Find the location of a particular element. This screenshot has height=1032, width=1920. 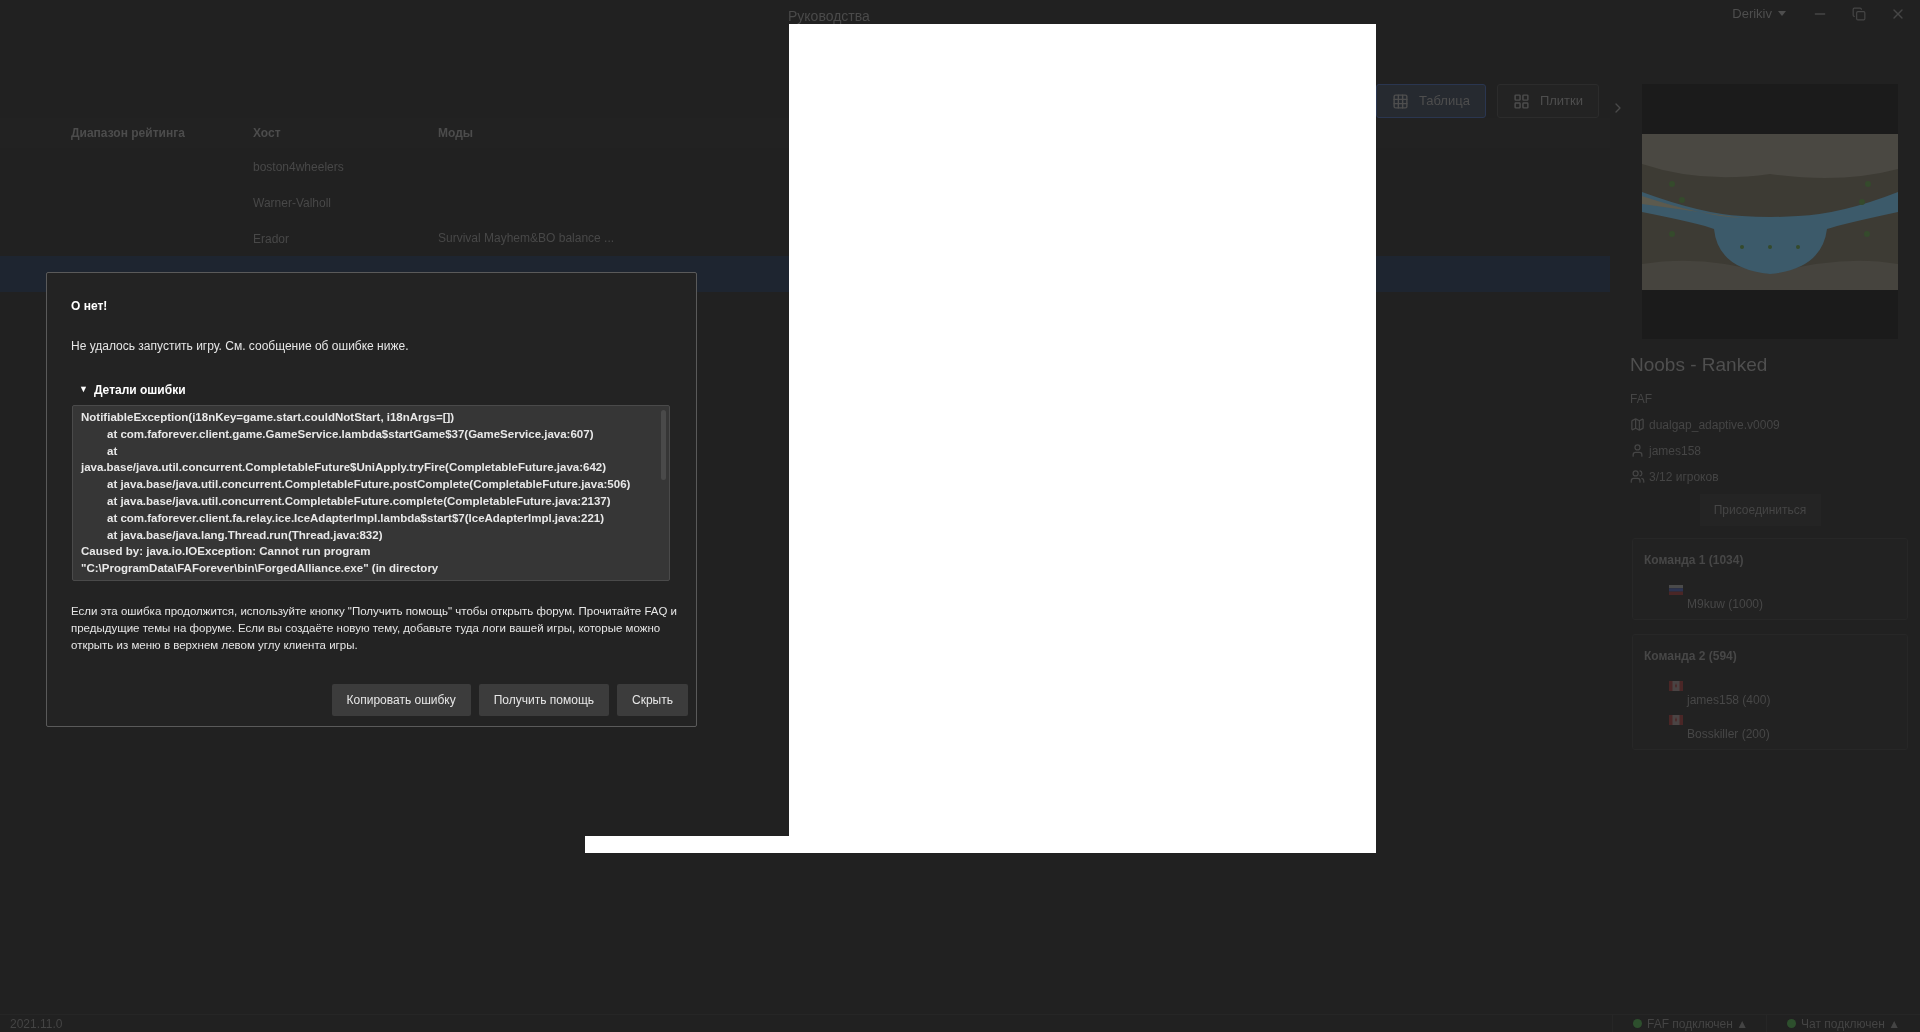

stack-trace-line: Caused by: java.io.IOException: Cannot run program is located at coordinates (226, 552).